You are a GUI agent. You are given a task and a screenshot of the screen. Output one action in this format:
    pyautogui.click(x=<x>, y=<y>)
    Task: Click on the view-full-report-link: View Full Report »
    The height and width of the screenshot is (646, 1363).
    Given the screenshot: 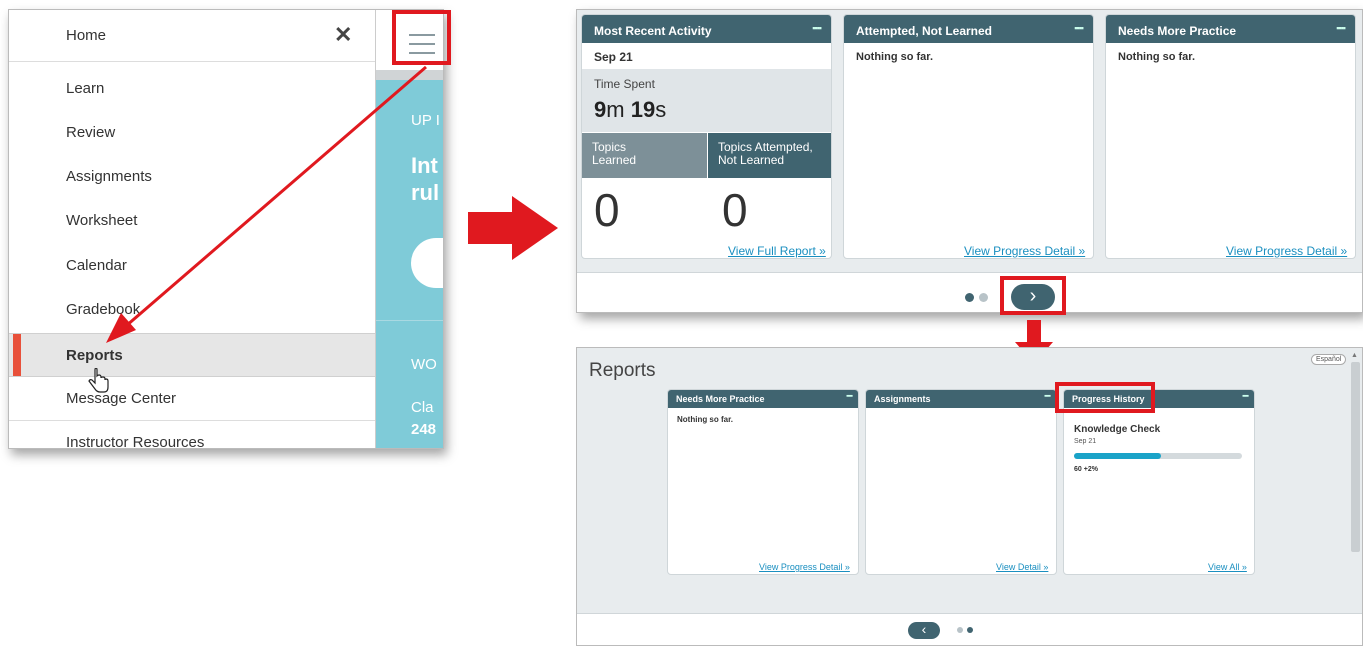 What is the action you would take?
    pyautogui.click(x=777, y=251)
    